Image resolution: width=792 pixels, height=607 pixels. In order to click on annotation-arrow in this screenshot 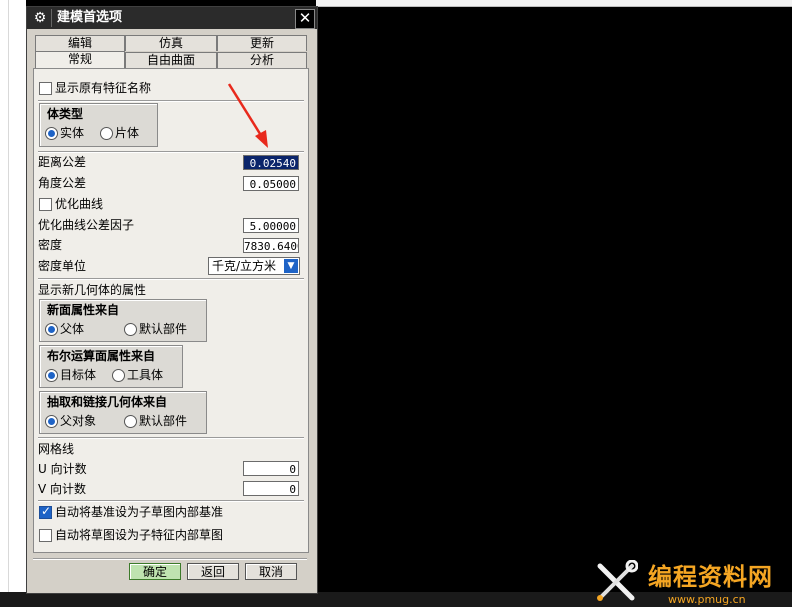, I will do `click(247, 115)`.